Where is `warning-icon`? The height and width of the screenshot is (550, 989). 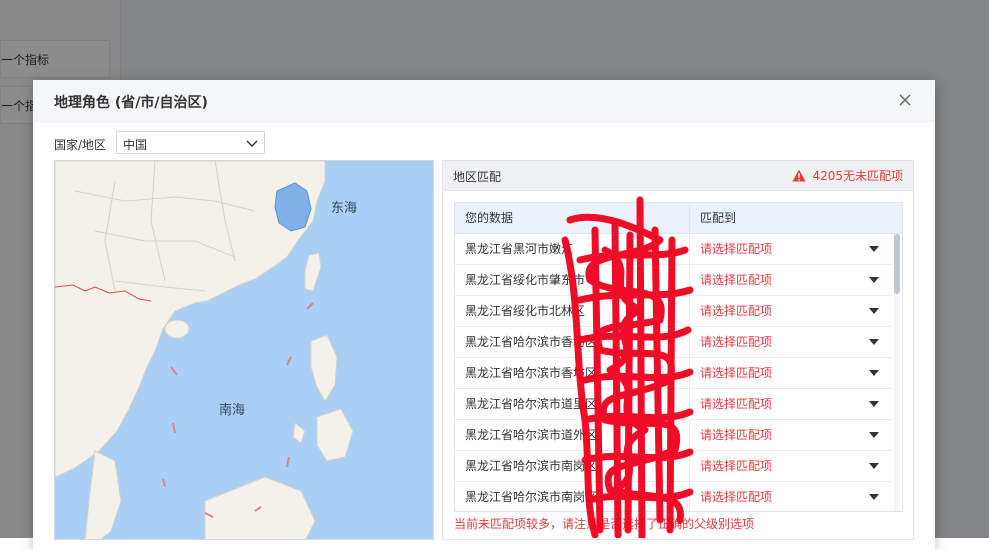 warning-icon is located at coordinates (799, 175).